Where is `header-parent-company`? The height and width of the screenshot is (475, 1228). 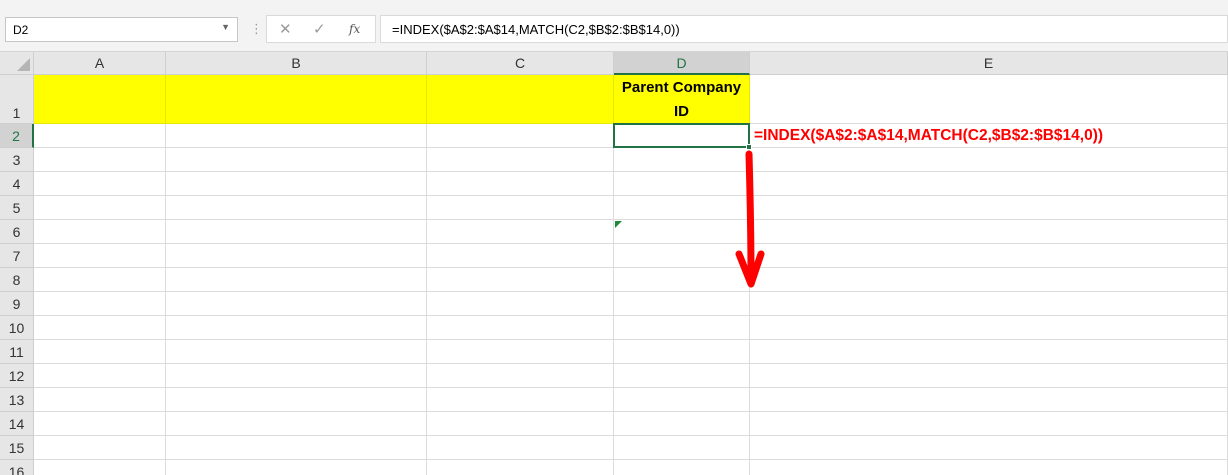 header-parent-company is located at coordinates (520, 99).